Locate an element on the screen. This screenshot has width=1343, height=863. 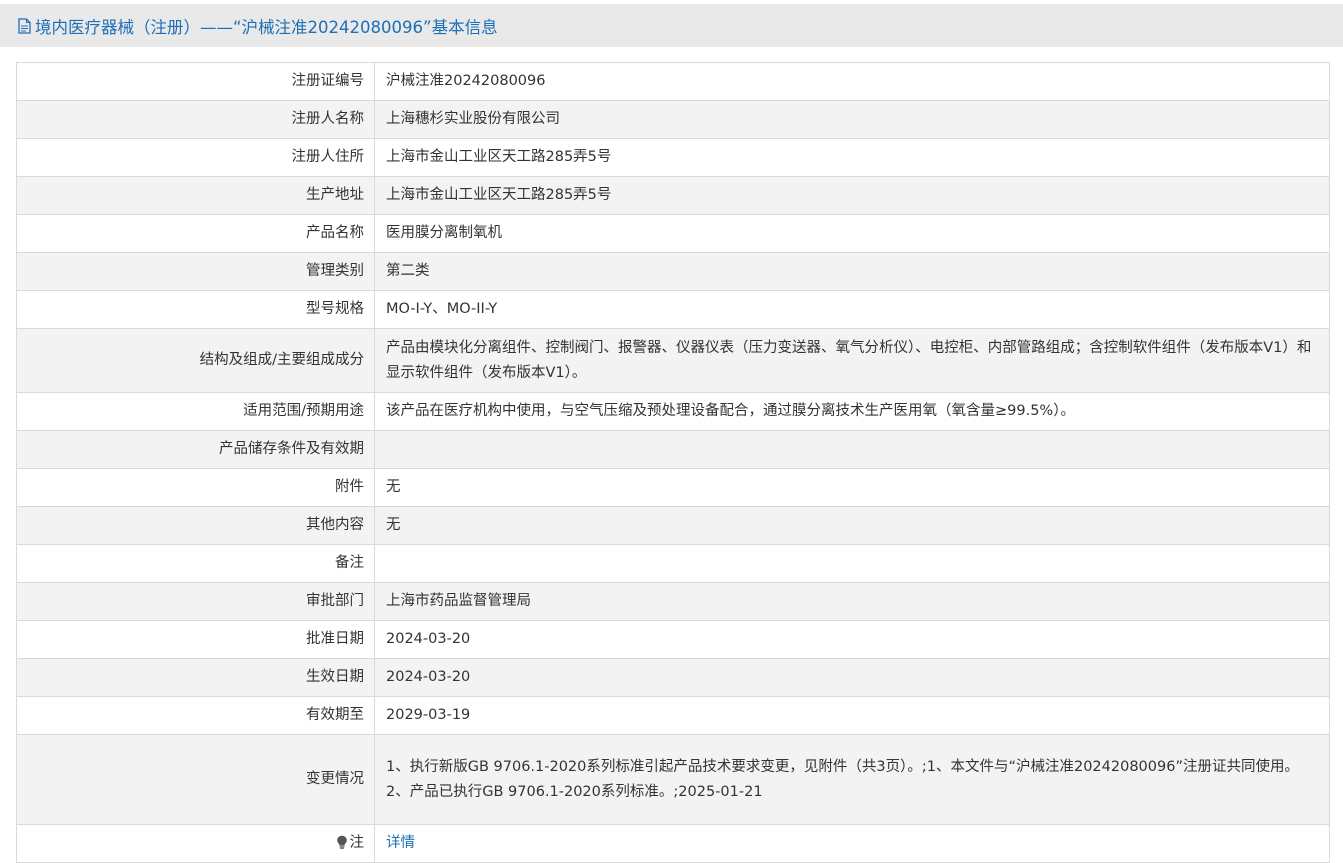
table-row: 注册证编号 沪械注准20242080096 is located at coordinates (673, 81).